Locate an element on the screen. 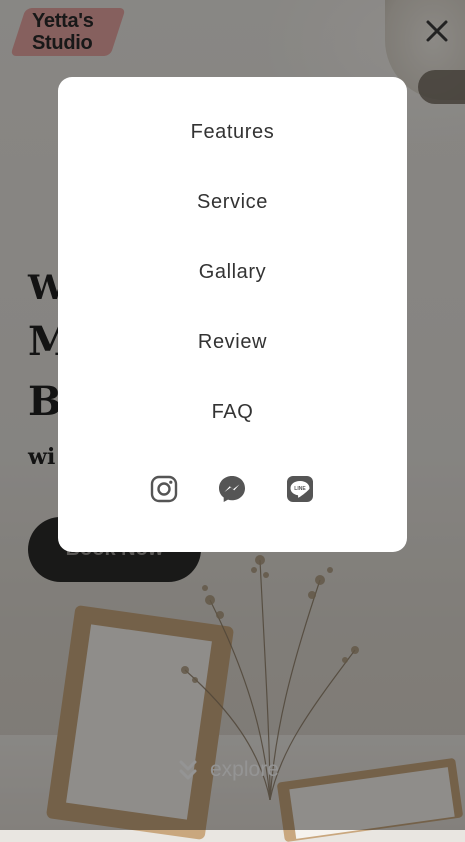 This screenshot has height=842, width=465. menu-item-review: Review is located at coordinates (232, 342).